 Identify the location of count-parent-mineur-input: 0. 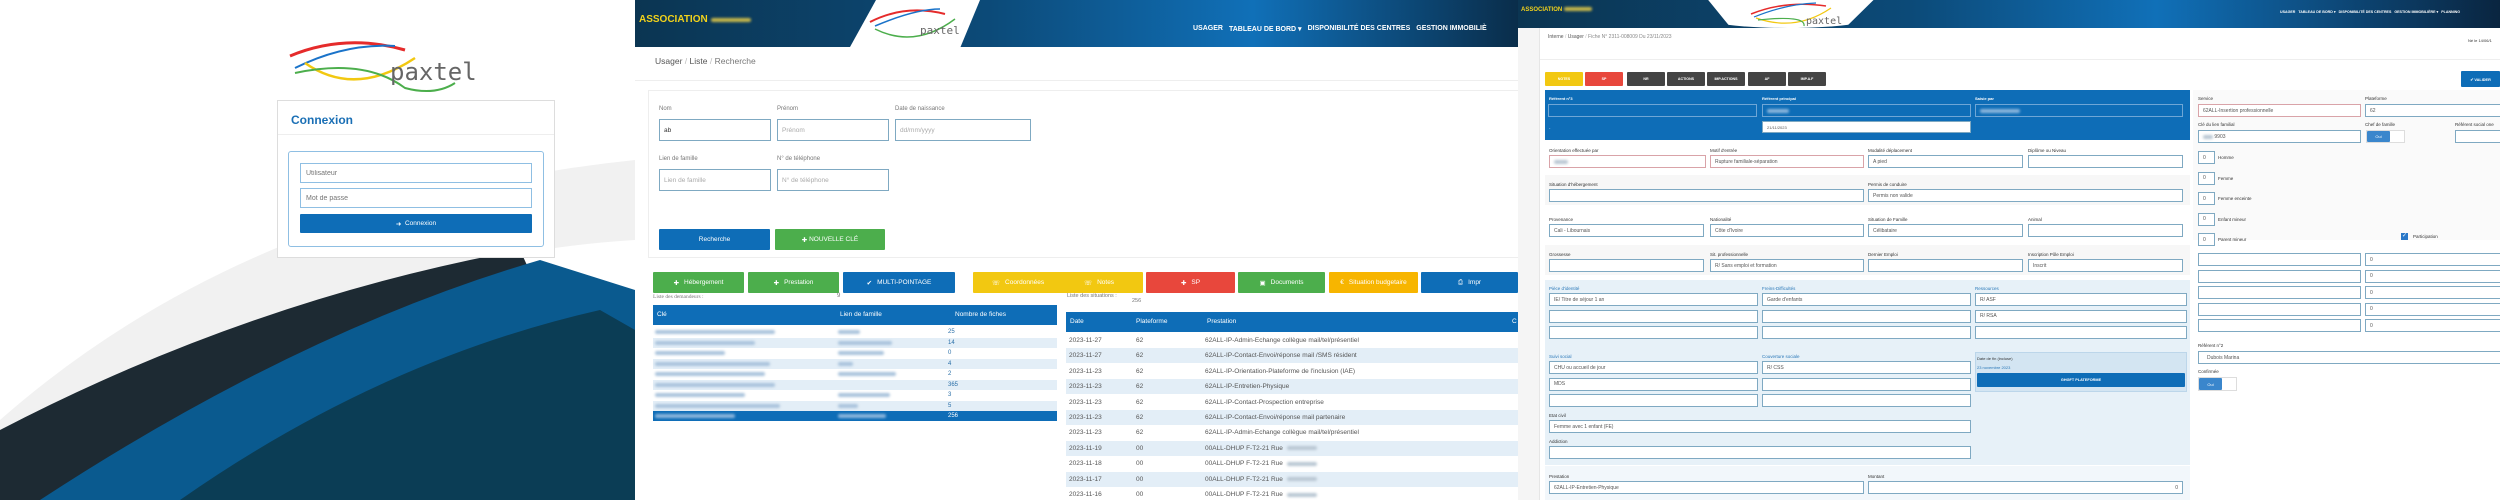
(2206, 239).